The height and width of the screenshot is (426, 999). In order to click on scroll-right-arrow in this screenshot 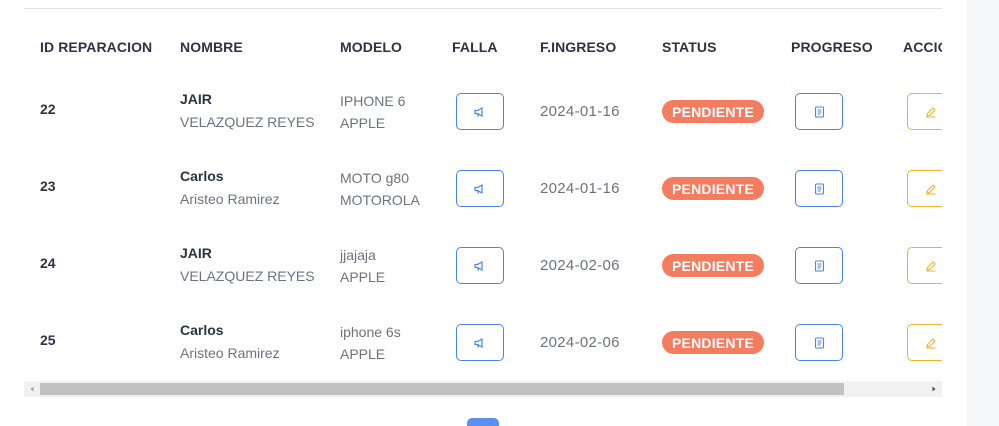, I will do `click(934, 389)`.